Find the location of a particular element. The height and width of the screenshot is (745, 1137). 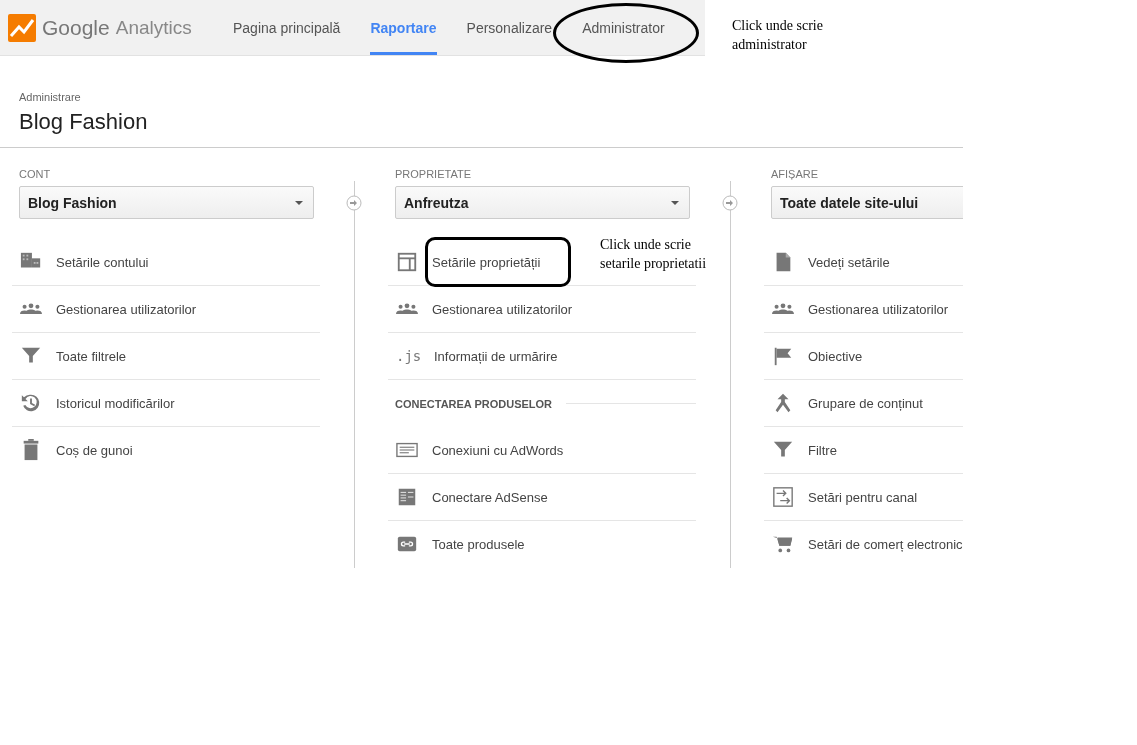

menu-link: Vedeți setările is located at coordinates (849, 262).